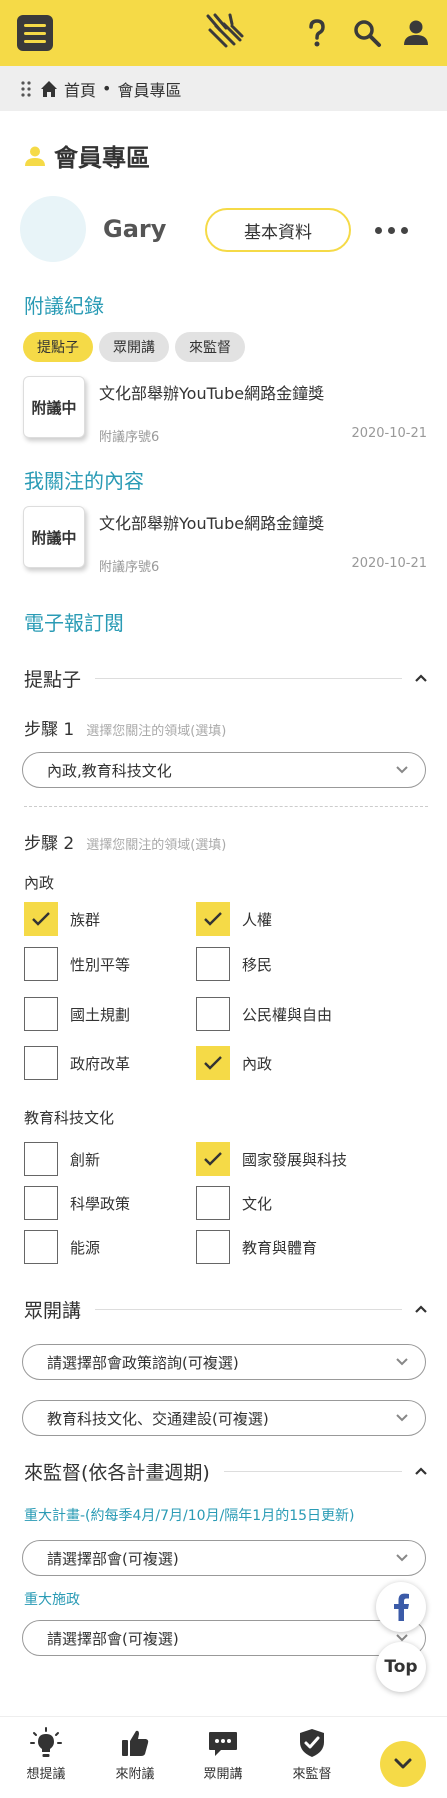 The height and width of the screenshot is (1798, 447). I want to click on group-label-interior: 內政, so click(39, 883).